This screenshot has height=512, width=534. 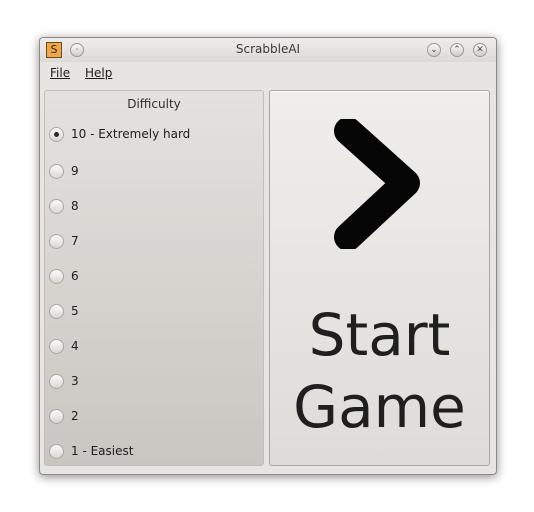 I want to click on difficulty-option-9: 9, so click(x=154, y=172).